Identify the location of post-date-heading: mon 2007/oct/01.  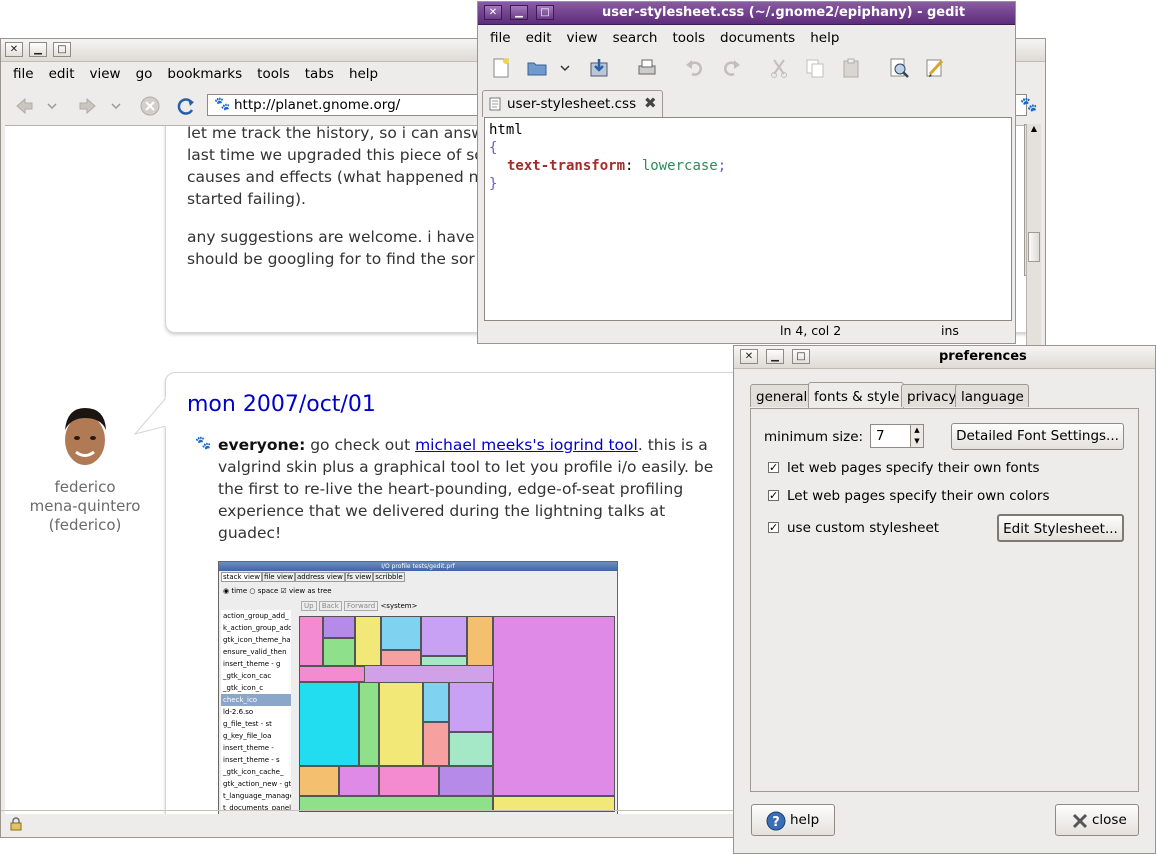
(281, 404).